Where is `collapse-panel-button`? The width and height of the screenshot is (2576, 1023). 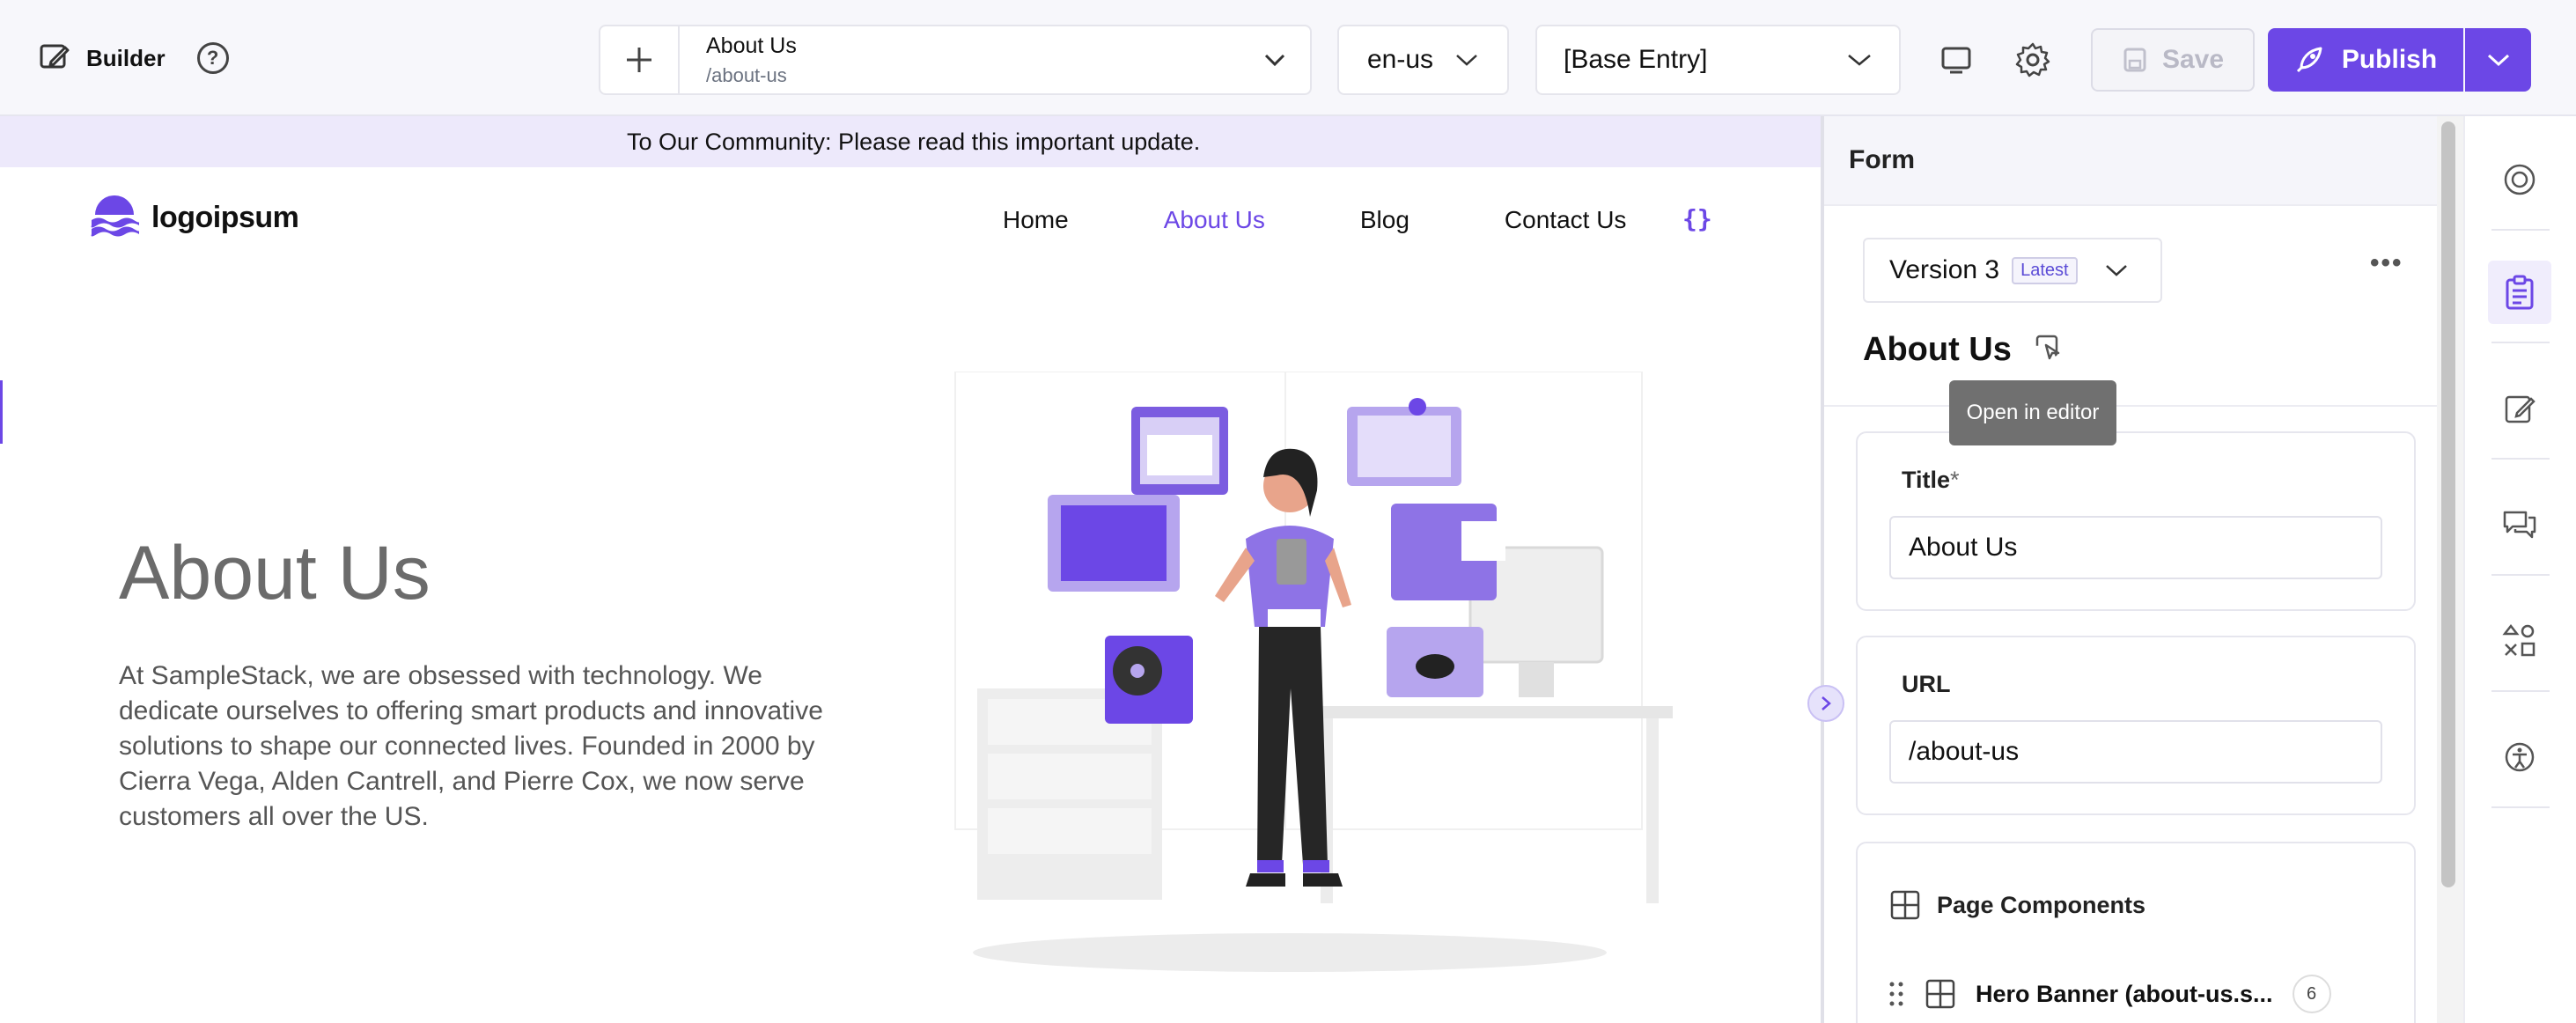
collapse-panel-button is located at coordinates (1826, 703).